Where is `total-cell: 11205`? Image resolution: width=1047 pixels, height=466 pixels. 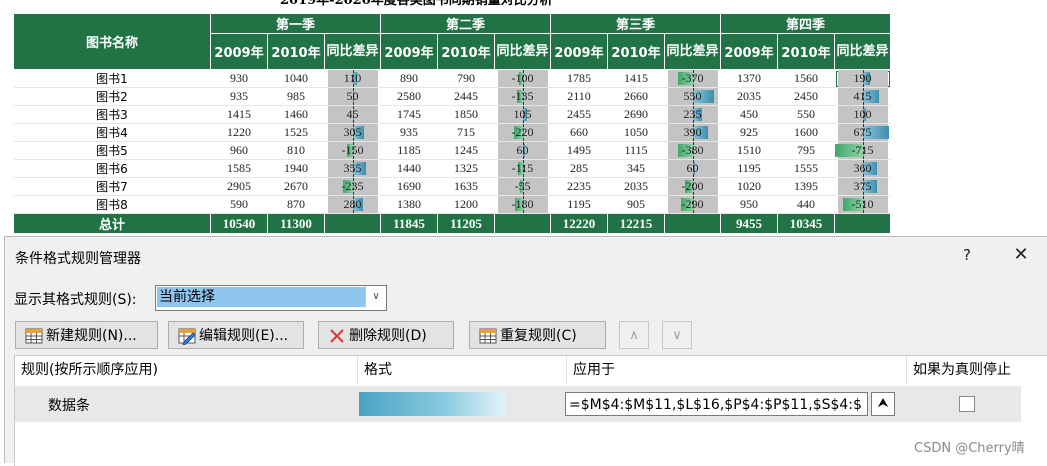 total-cell: 11205 is located at coordinates (466, 223).